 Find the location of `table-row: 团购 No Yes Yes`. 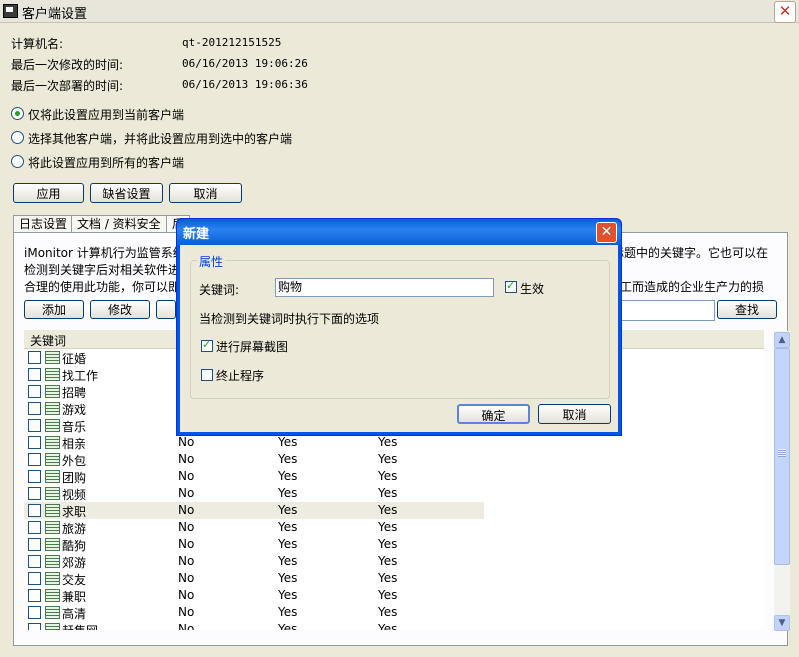

table-row: 团购 No Yes Yes is located at coordinates (254, 476).